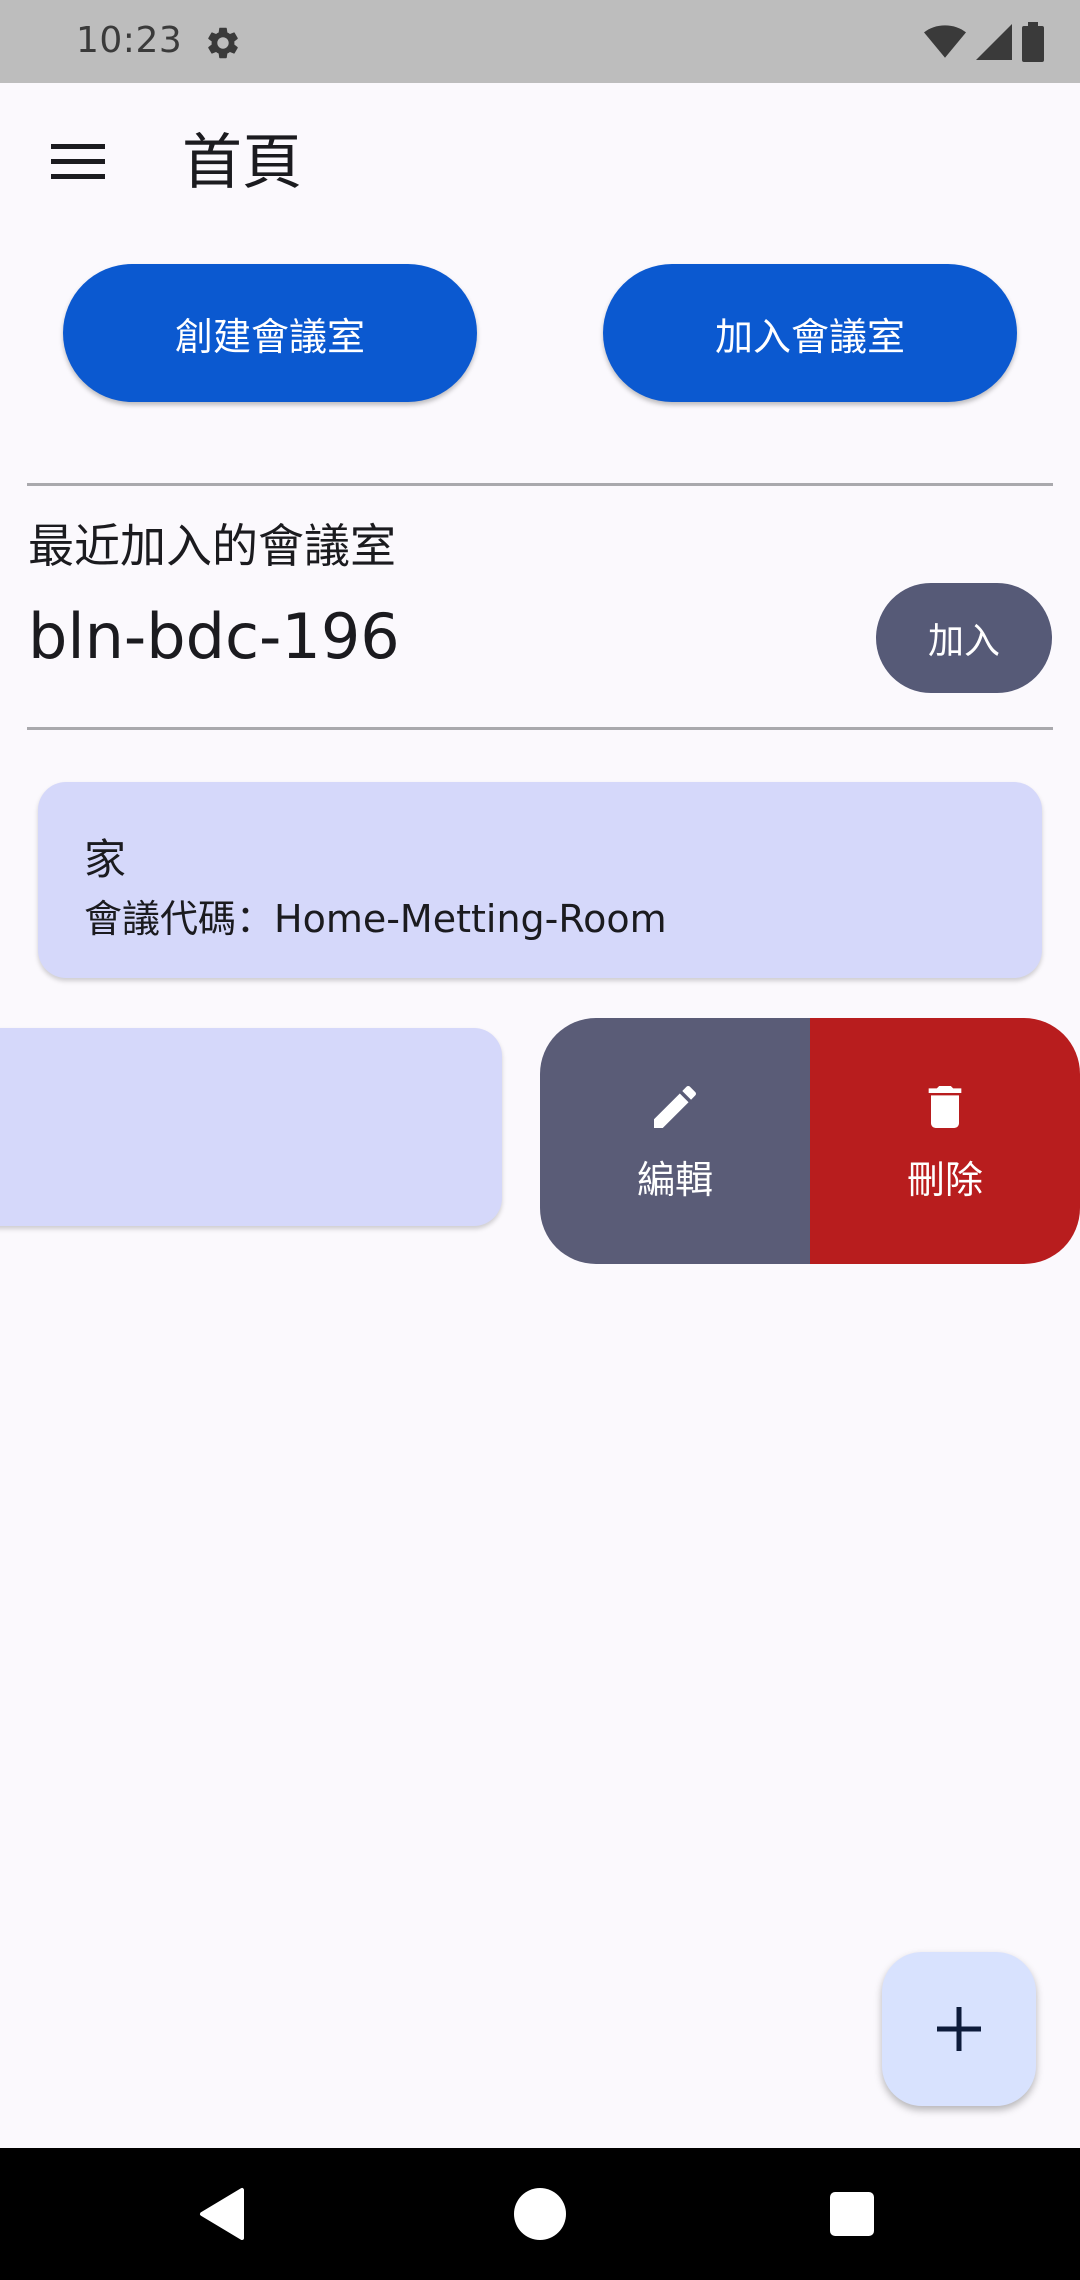 This screenshot has width=1080, height=2280. I want to click on system-nav-bar, so click(540, 2214).